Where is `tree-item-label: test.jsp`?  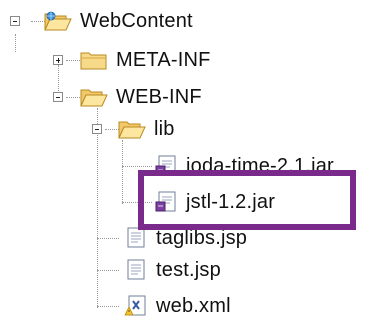
tree-item-label: test.jsp is located at coordinates (188, 269).